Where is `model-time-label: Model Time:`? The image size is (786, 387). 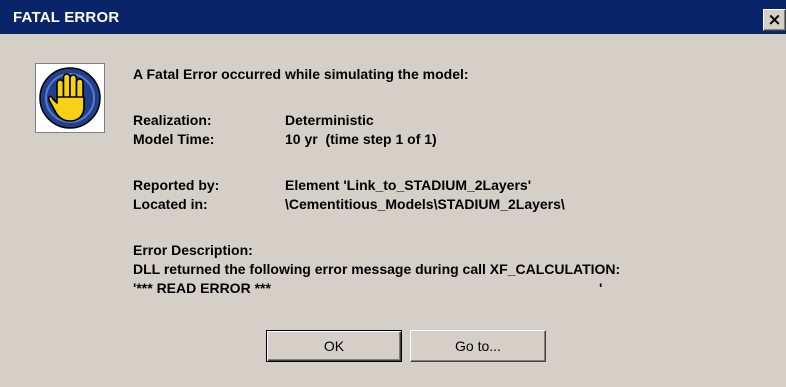 model-time-label: Model Time: is located at coordinates (174, 139).